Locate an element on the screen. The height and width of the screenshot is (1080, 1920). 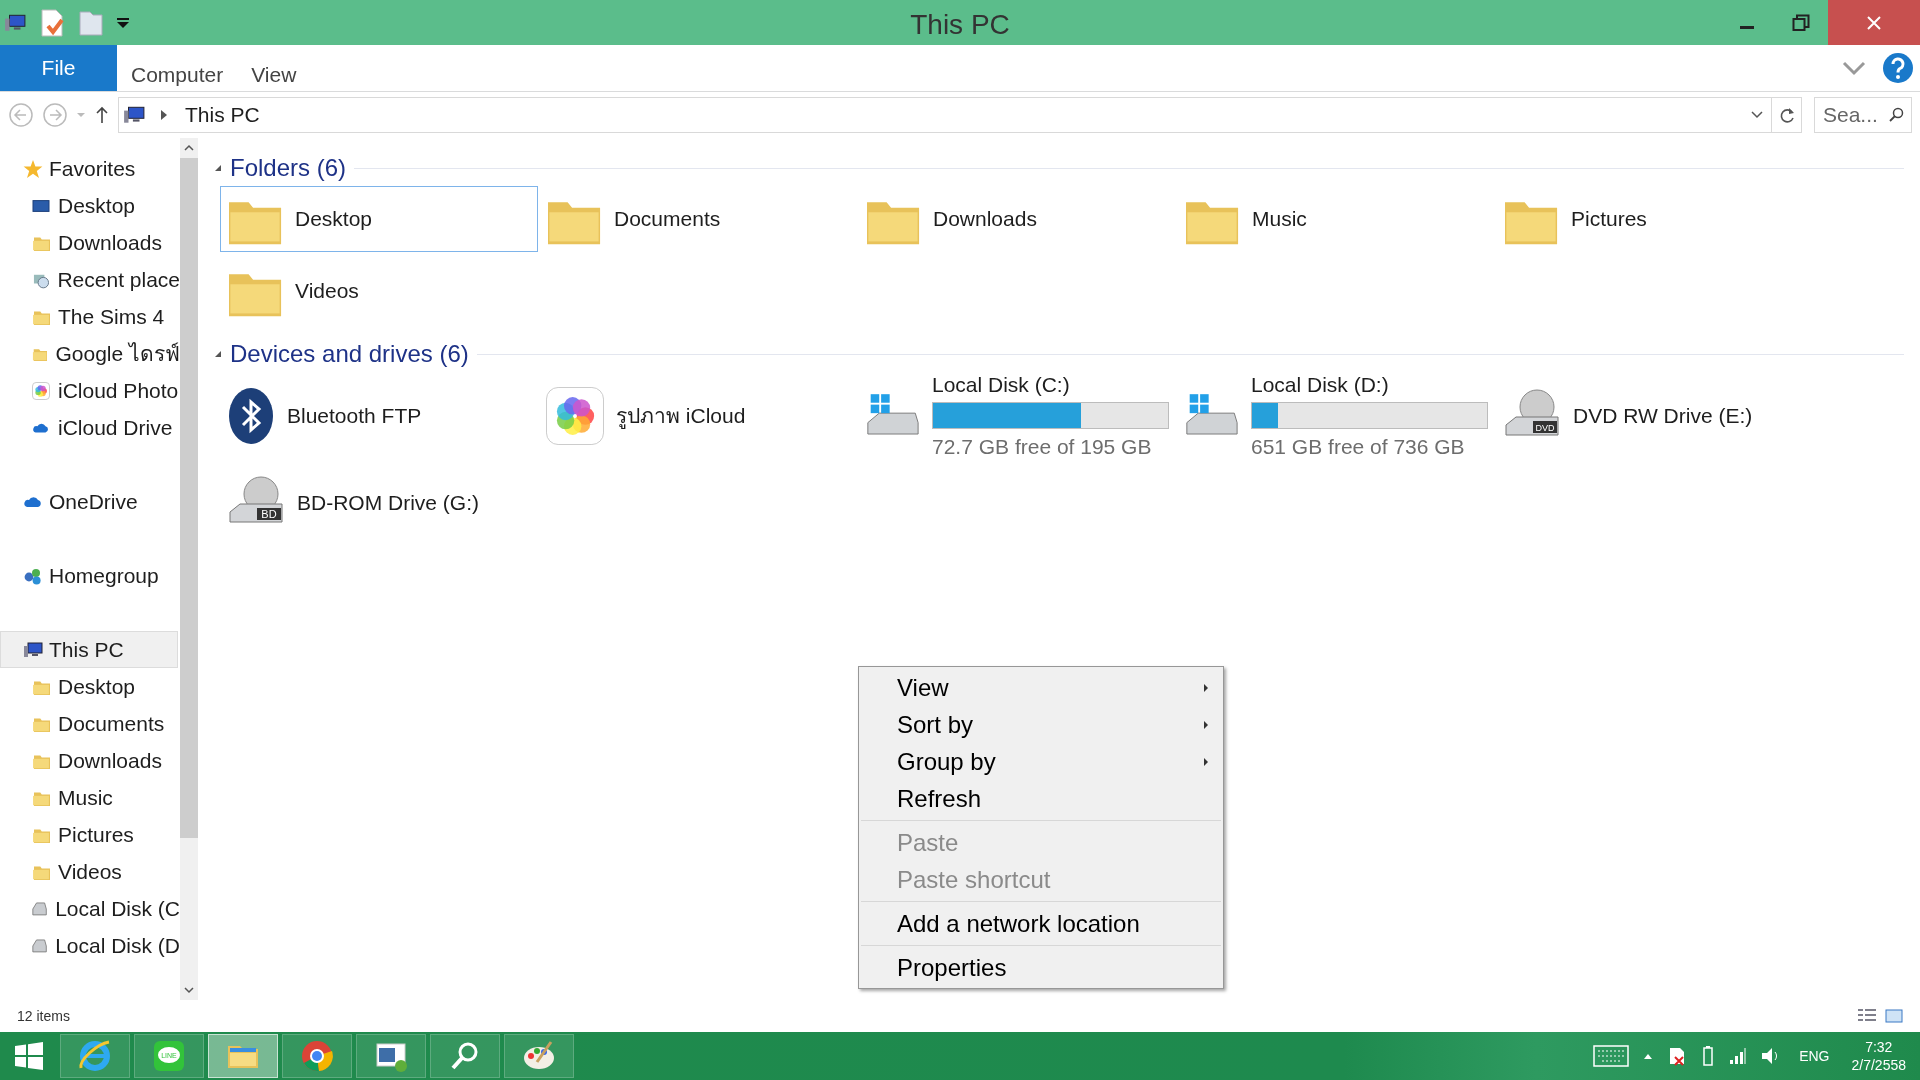
menu-item: Properties is located at coordinates (1041, 967).